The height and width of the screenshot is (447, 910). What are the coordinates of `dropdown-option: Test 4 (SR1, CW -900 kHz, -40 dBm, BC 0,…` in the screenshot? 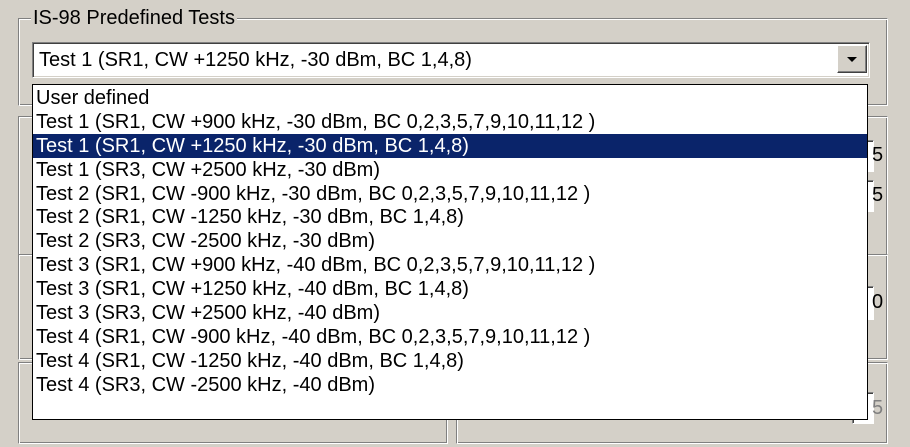 It's located at (450, 337).